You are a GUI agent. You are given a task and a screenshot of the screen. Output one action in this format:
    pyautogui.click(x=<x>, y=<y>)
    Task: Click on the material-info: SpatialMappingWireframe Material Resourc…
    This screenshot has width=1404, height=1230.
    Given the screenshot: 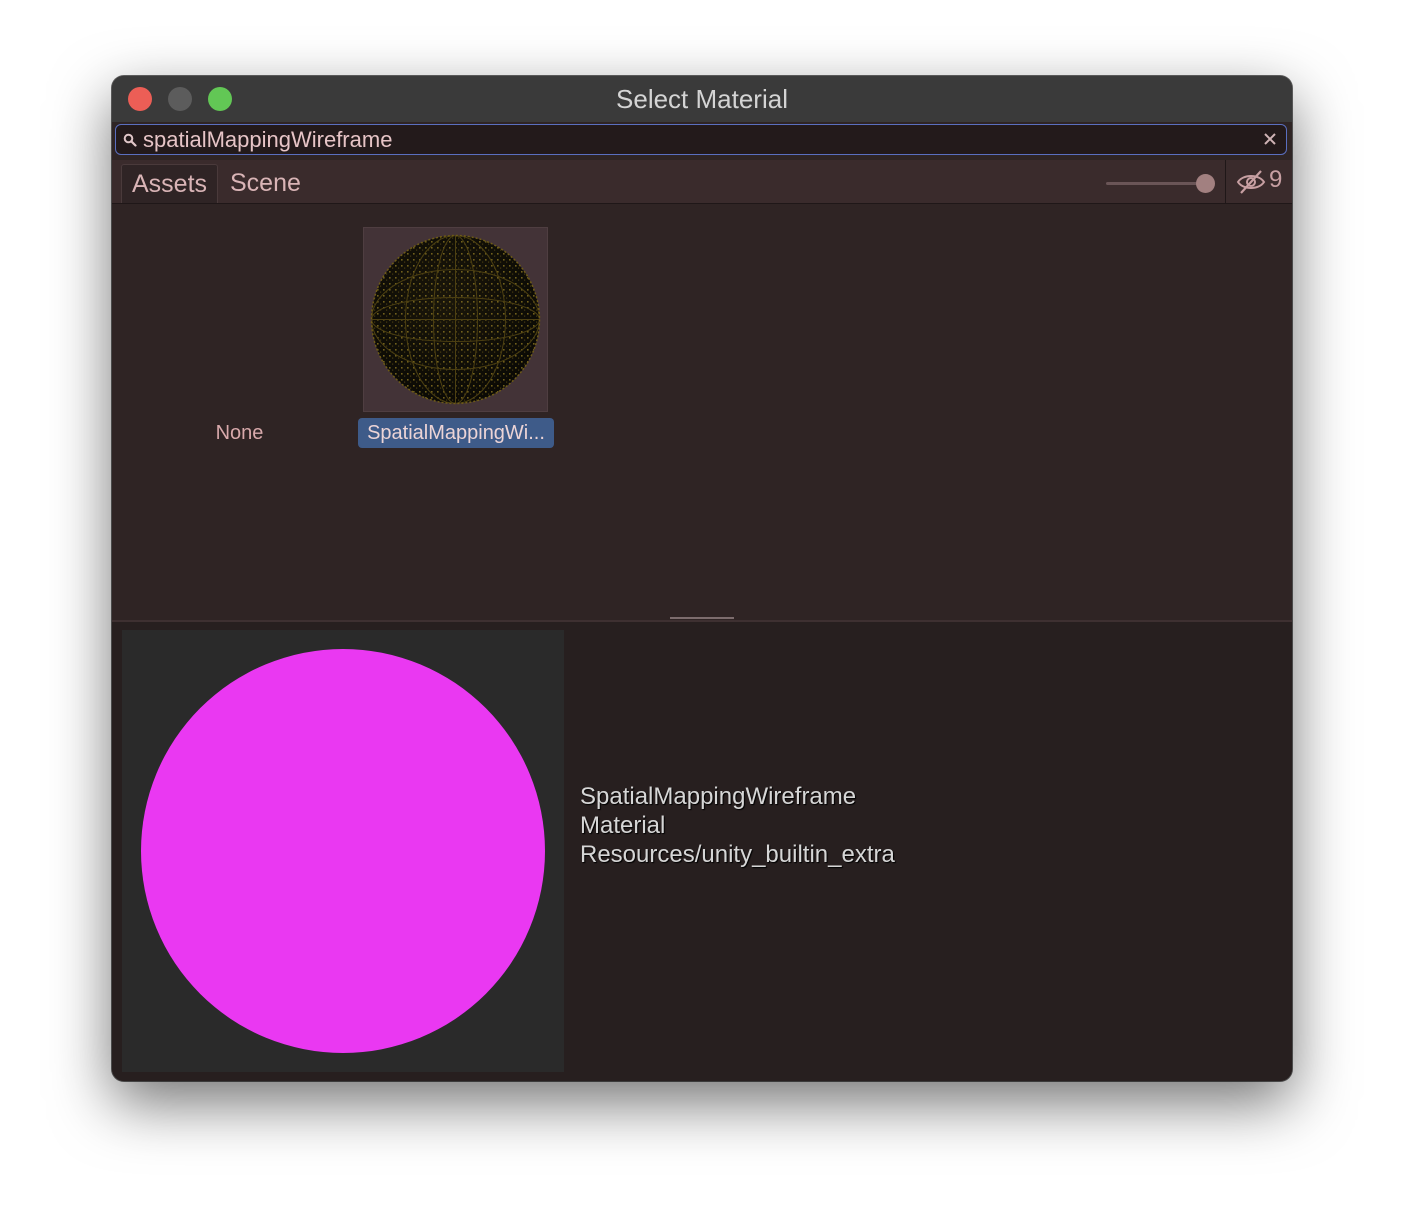 What is the action you would take?
    pyautogui.click(x=737, y=825)
    